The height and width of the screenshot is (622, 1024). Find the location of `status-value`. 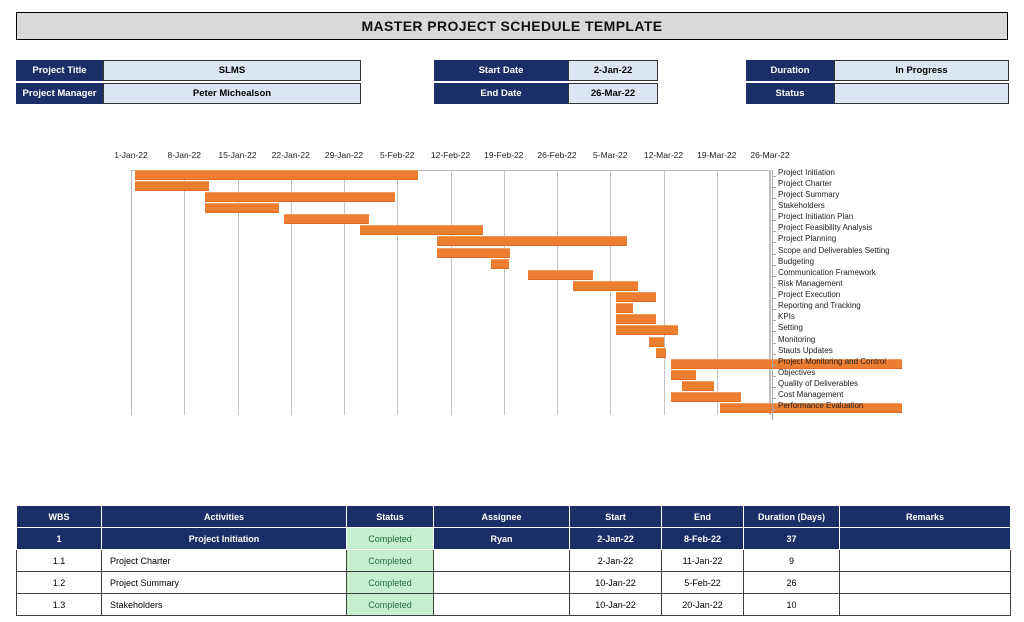

status-value is located at coordinates (921, 93).